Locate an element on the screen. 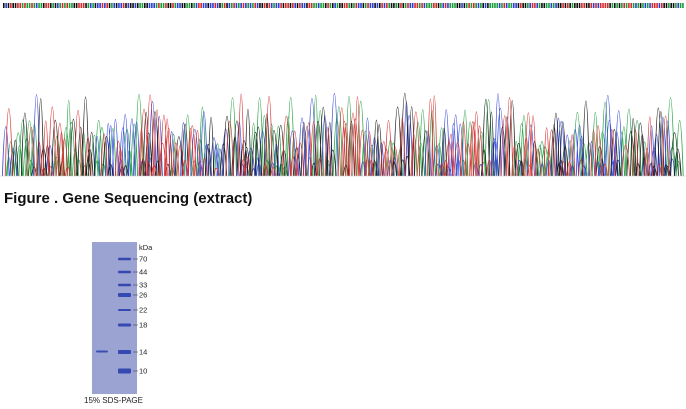 The image size is (686, 409). marker-label: 18 is located at coordinates (143, 325).